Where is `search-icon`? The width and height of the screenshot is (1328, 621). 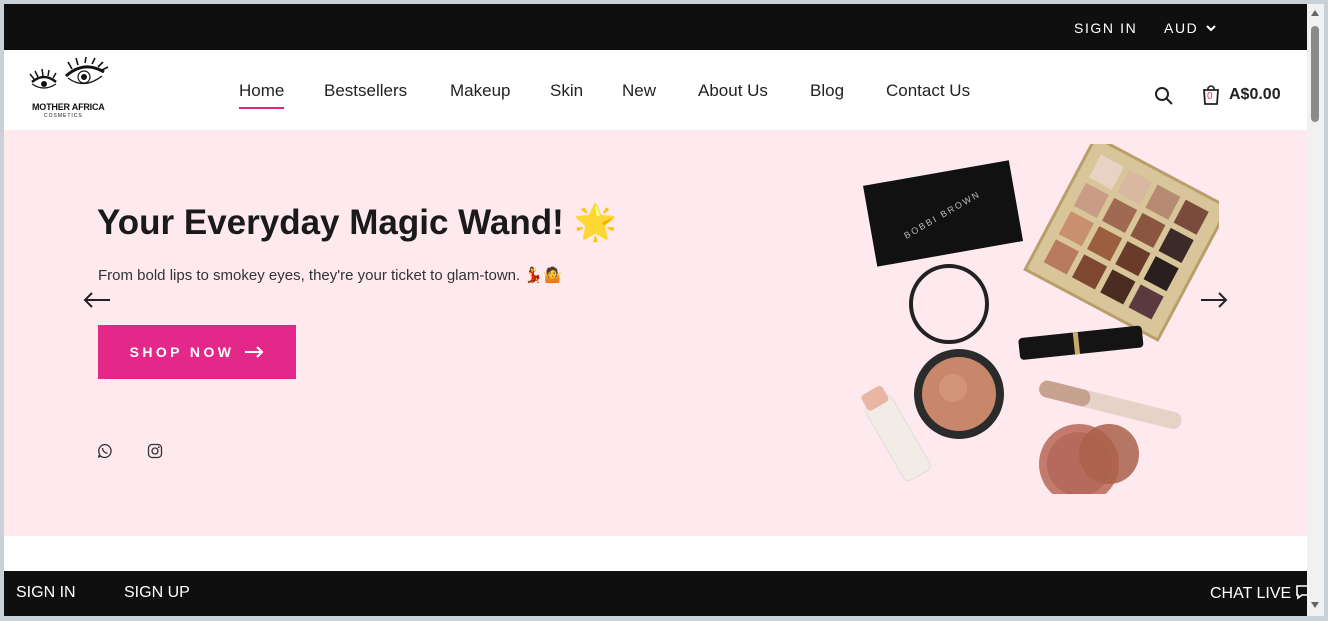
search-icon is located at coordinates (1164, 96).